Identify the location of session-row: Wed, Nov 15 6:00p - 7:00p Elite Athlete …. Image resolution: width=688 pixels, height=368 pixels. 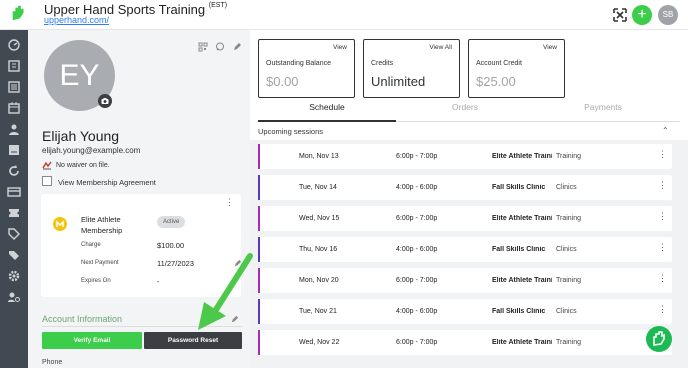
(465, 218).